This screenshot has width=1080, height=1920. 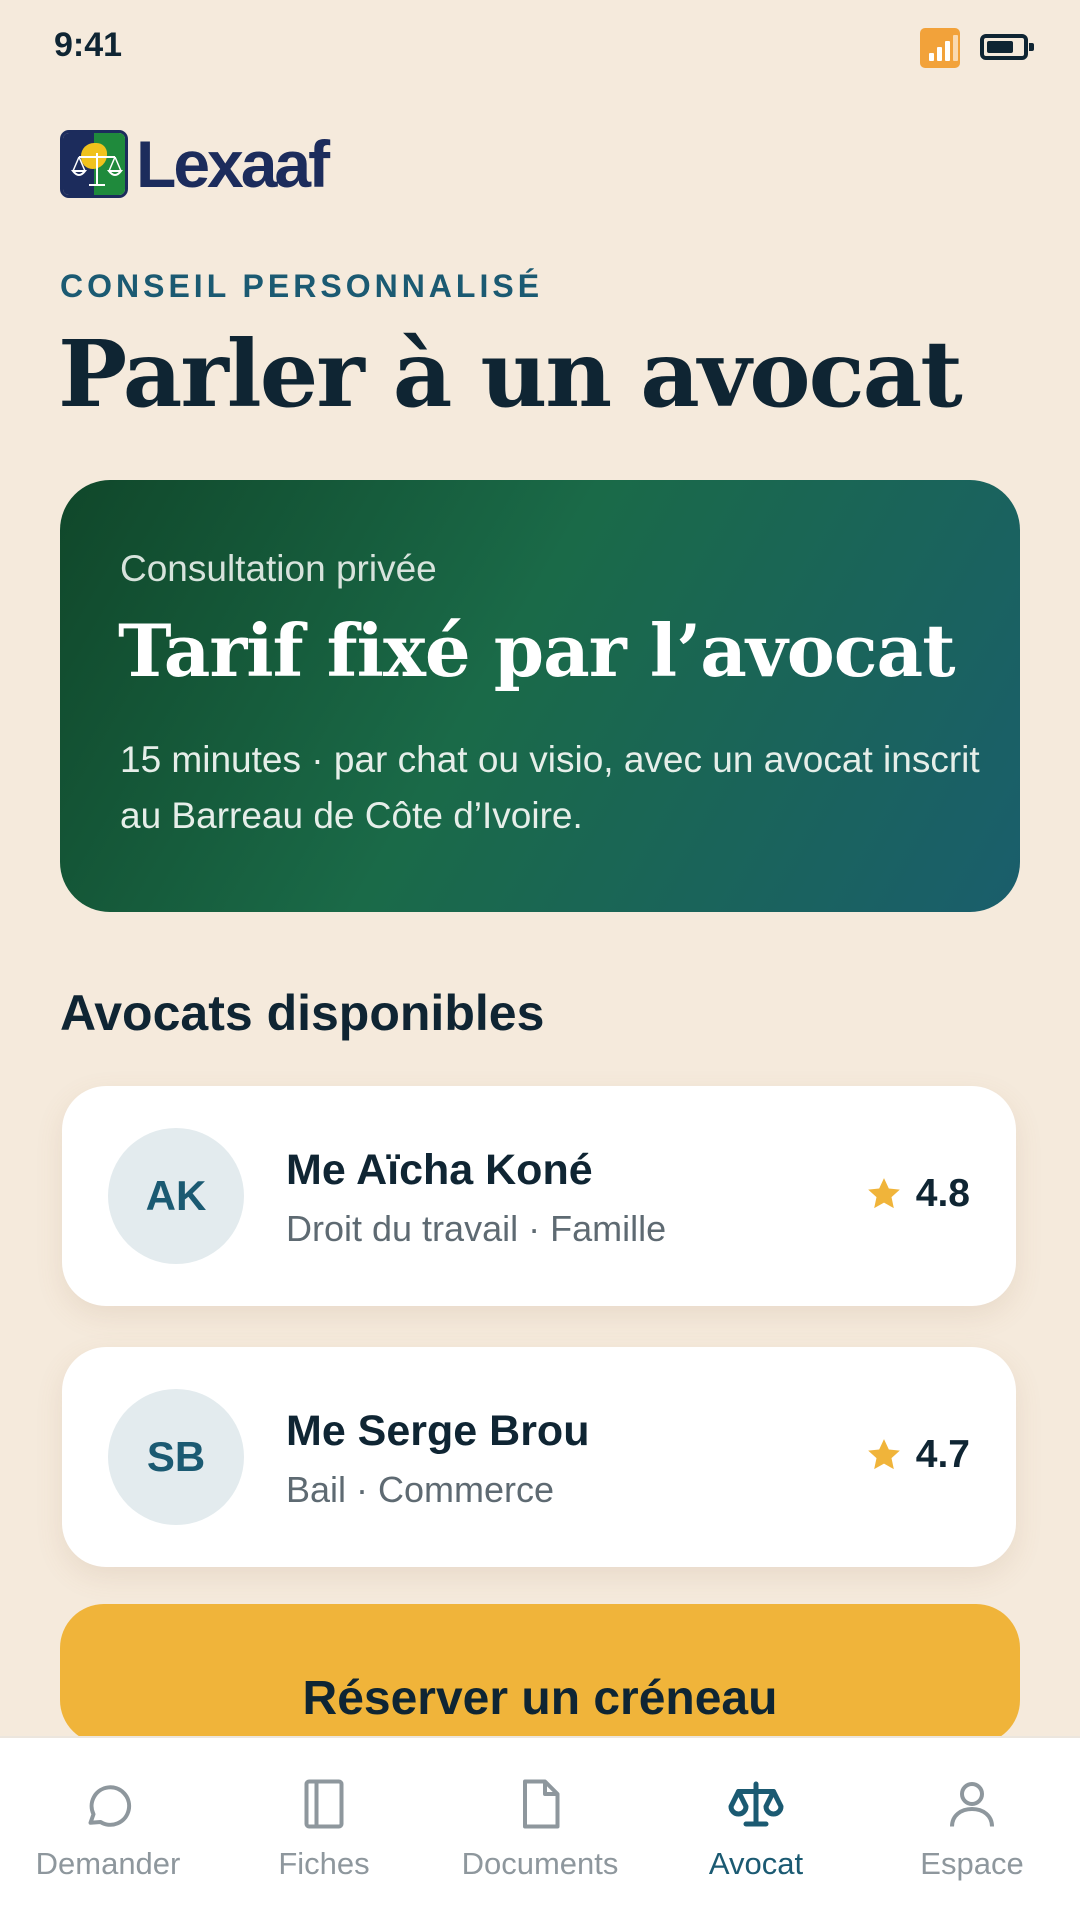 I want to click on lawyer-card: SB Me Serge Brou Bail · Commerce 4.7, so click(x=539, y=1457).